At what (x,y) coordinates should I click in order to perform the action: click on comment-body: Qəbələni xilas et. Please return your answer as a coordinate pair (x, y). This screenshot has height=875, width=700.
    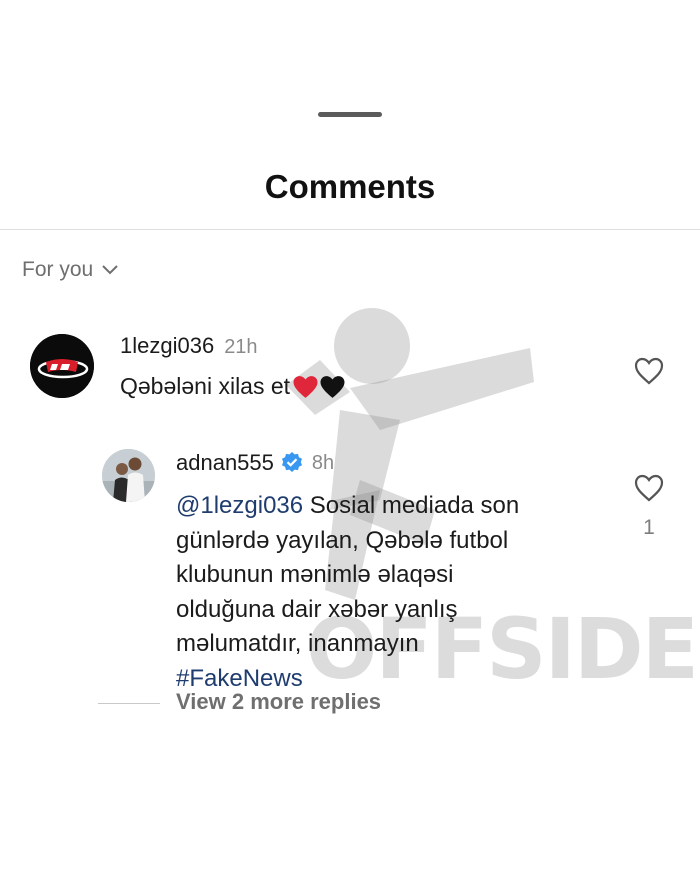
    Looking at the image, I should click on (205, 386).